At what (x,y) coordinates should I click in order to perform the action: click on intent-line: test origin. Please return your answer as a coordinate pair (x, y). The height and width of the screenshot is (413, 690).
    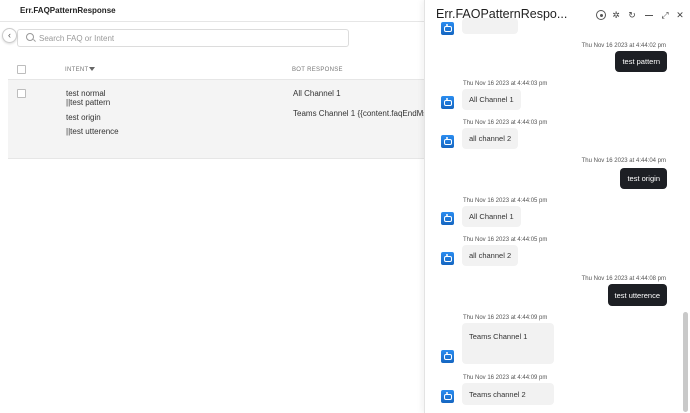
    Looking at the image, I should click on (83, 117).